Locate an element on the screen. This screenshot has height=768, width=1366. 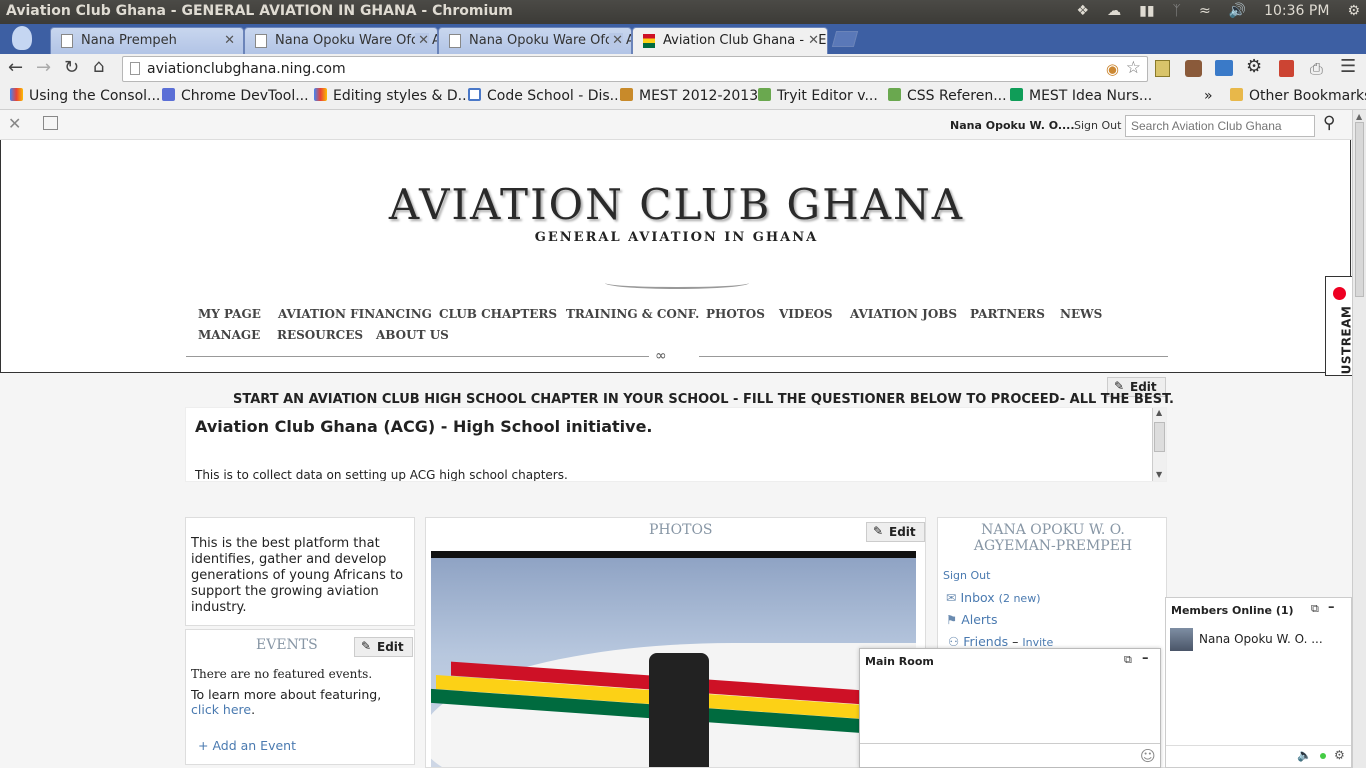
nav-aviation-jobs: AVIATION JOBS is located at coordinates (903, 314).